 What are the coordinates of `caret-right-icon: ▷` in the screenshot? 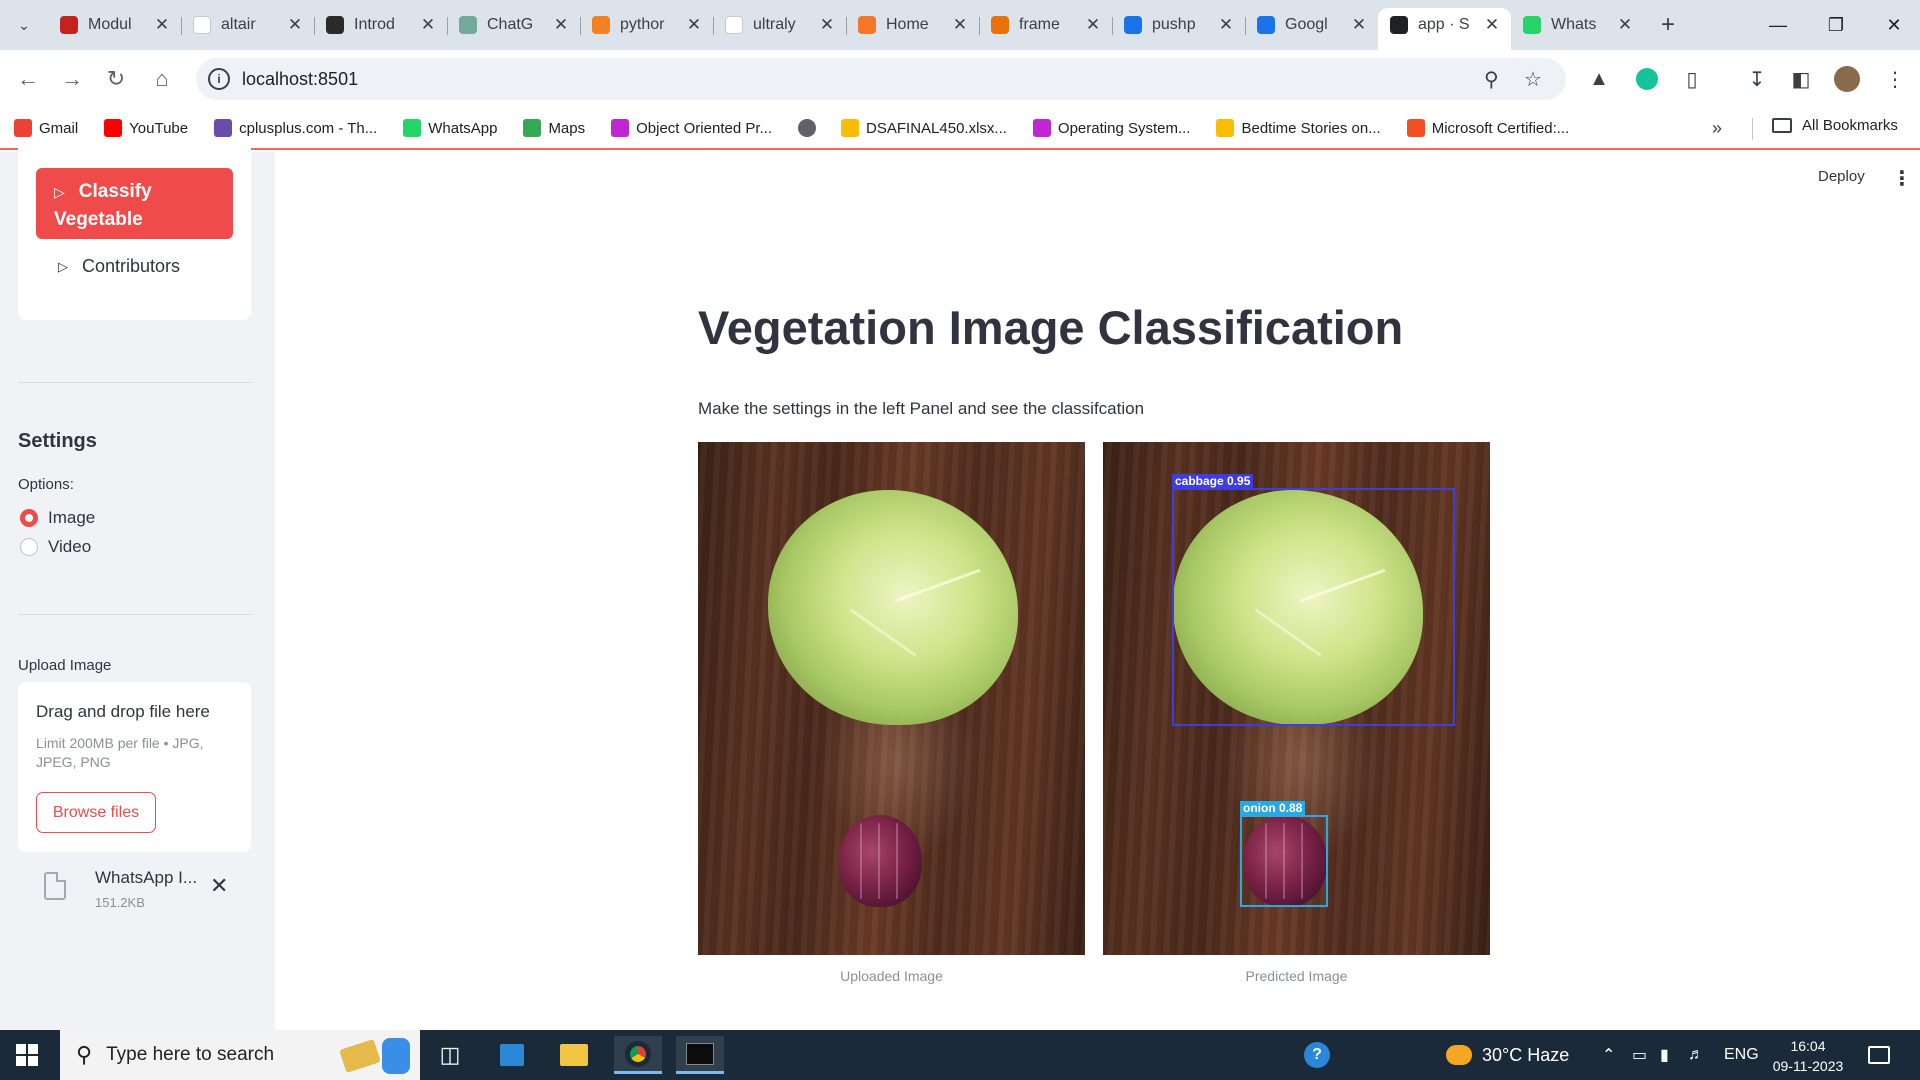 It's located at (63, 266).